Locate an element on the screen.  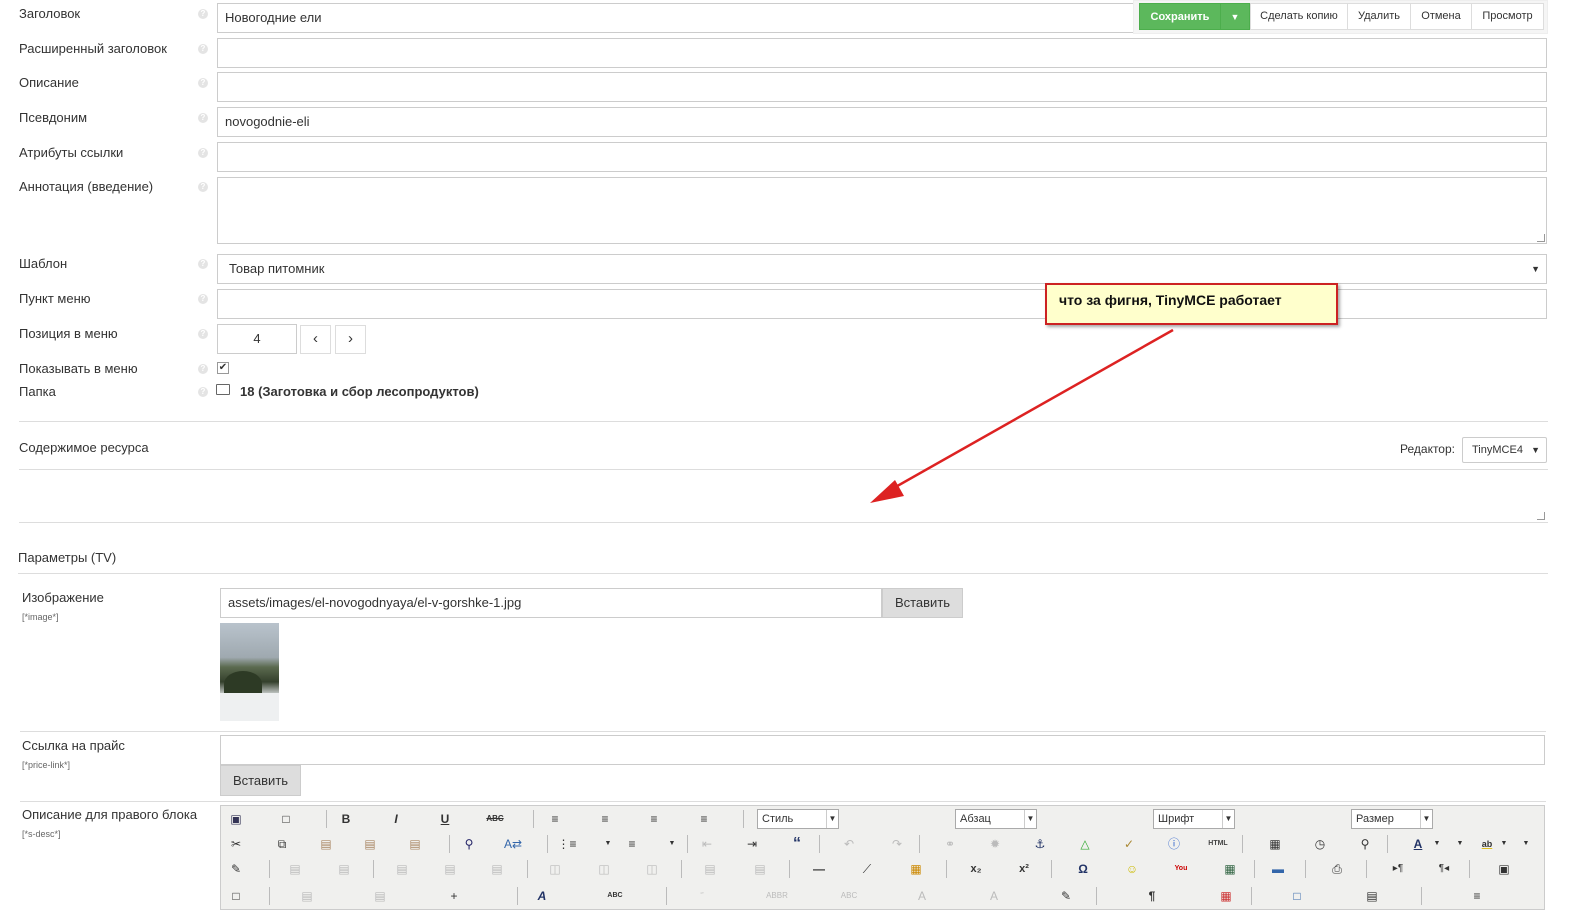
new-document-icon: □ is located at coordinates (286, 819).